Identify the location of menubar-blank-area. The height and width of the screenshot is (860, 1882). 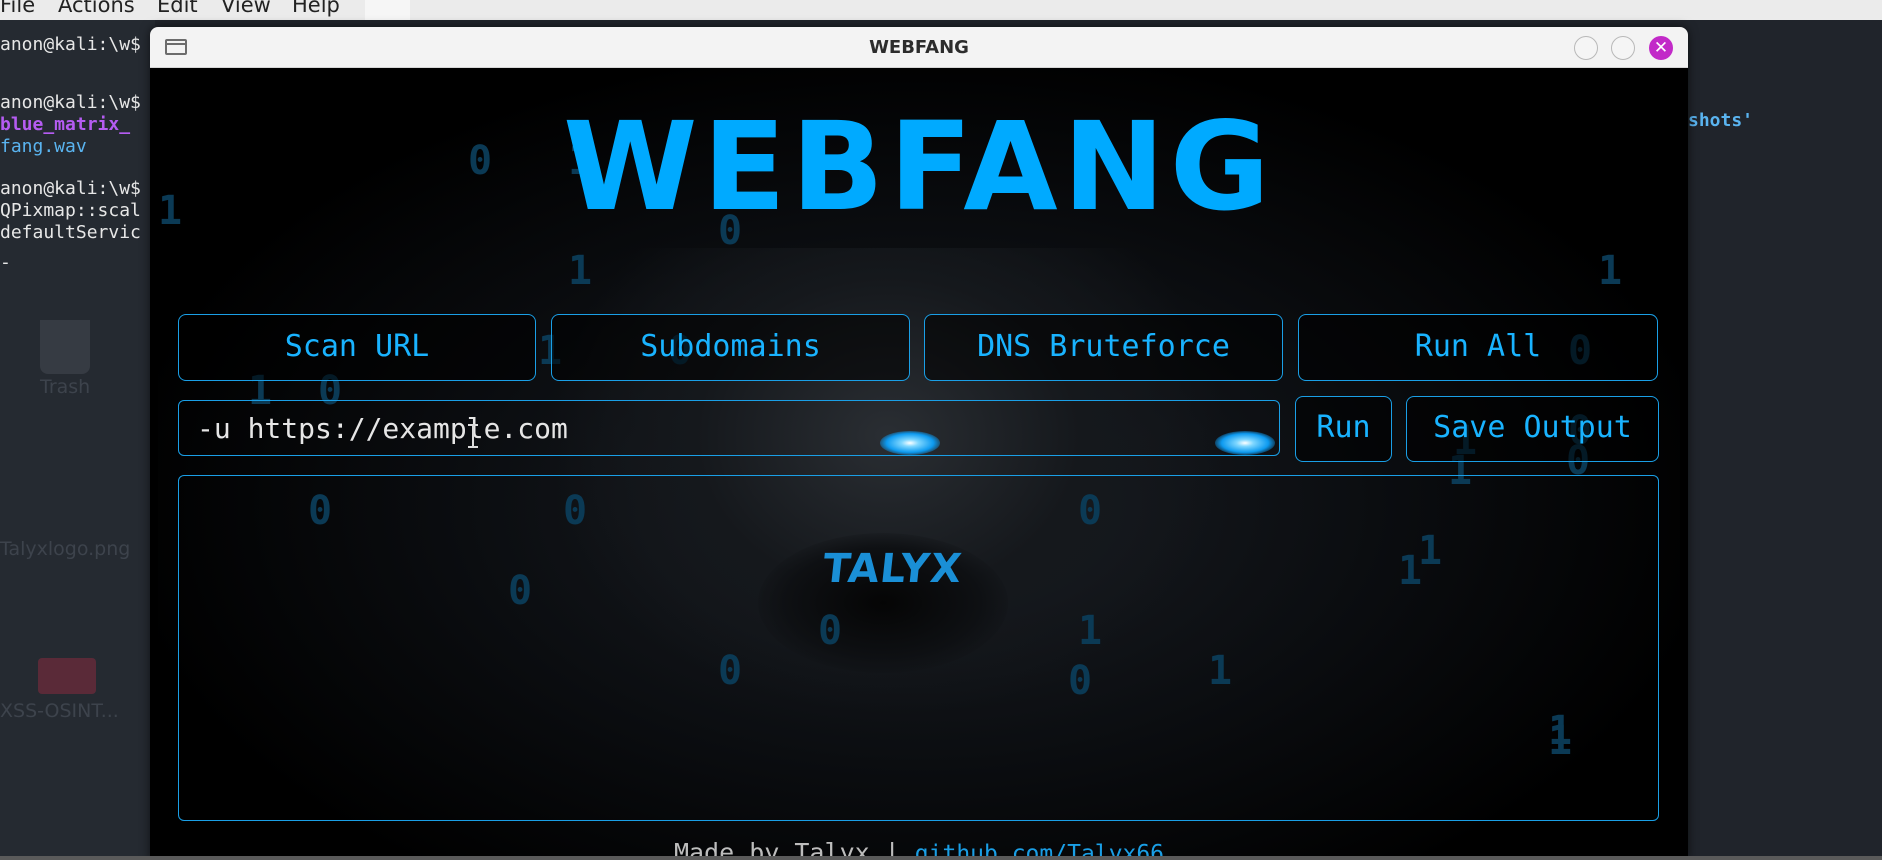
(387, 10).